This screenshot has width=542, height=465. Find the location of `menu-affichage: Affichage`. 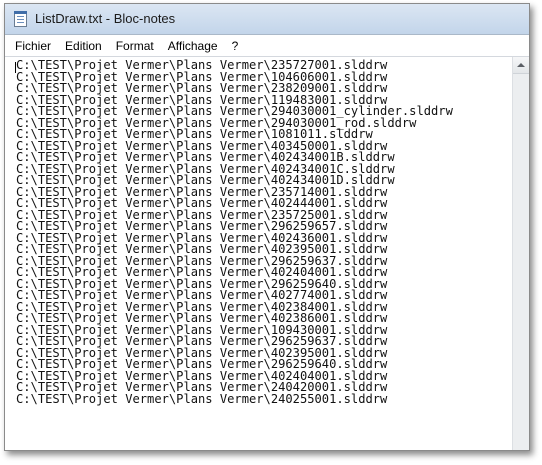

menu-affichage: Affichage is located at coordinates (193, 46).